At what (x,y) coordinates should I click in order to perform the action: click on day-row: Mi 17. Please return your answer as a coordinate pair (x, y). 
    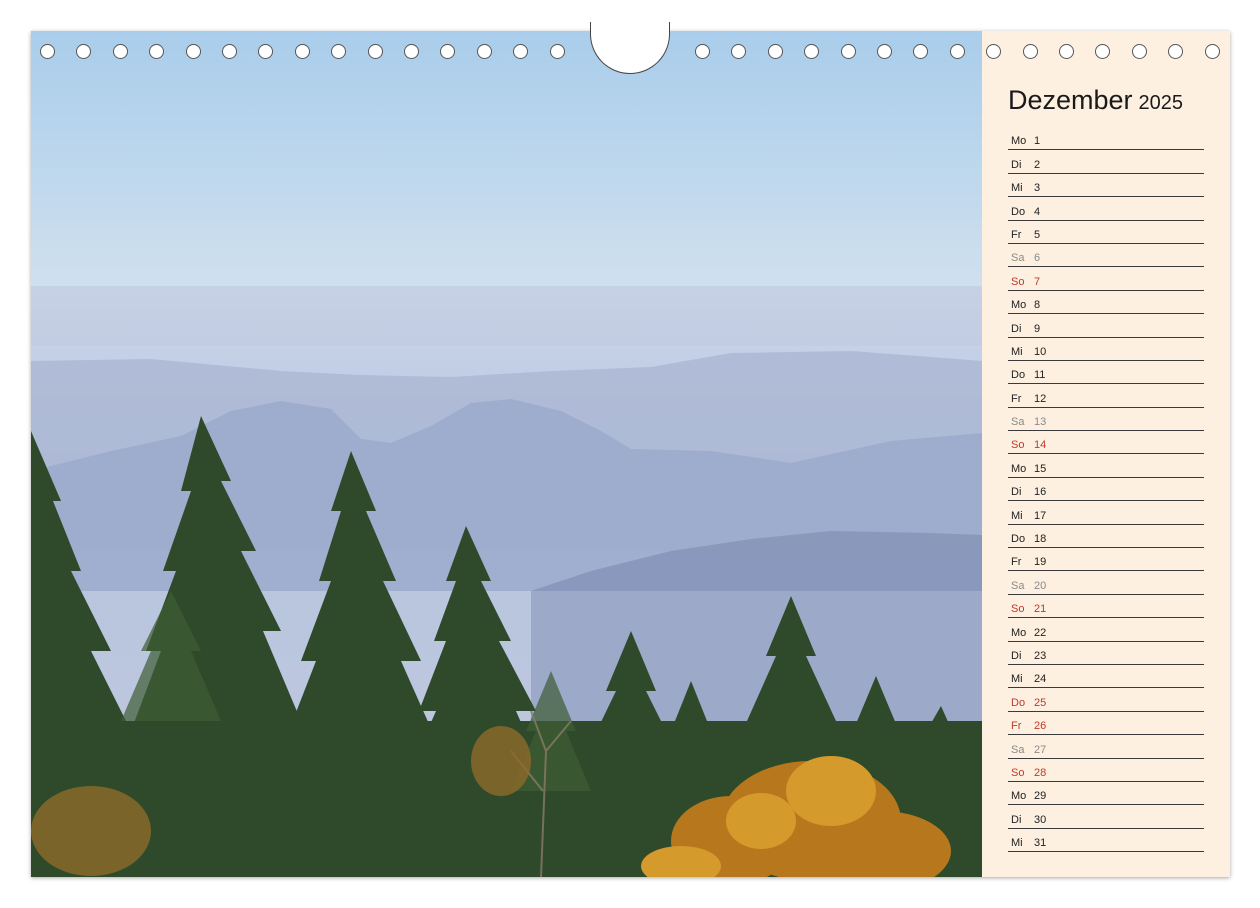
    Looking at the image, I should click on (1106, 513).